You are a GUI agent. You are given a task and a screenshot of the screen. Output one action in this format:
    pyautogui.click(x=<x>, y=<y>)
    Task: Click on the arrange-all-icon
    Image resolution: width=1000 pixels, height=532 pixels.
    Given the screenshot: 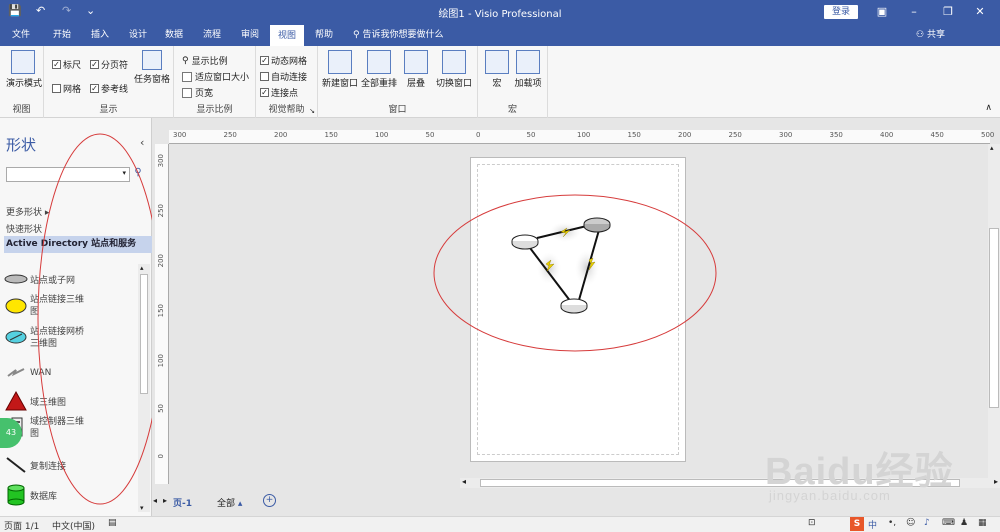 What is the action you would take?
    pyautogui.click(x=379, y=62)
    